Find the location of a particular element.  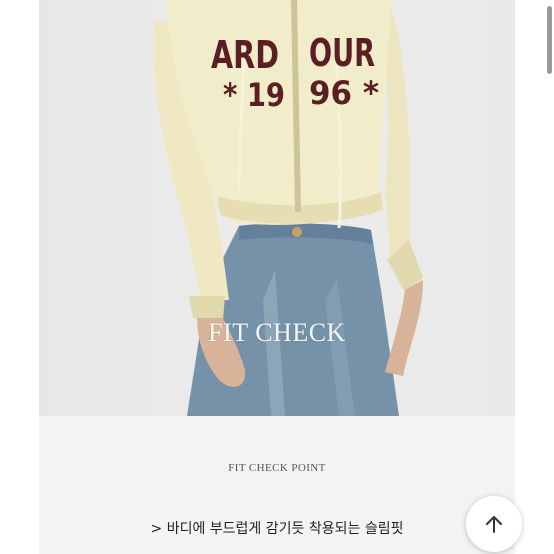

svg-text: * 19 is located at coordinates (254, 95).